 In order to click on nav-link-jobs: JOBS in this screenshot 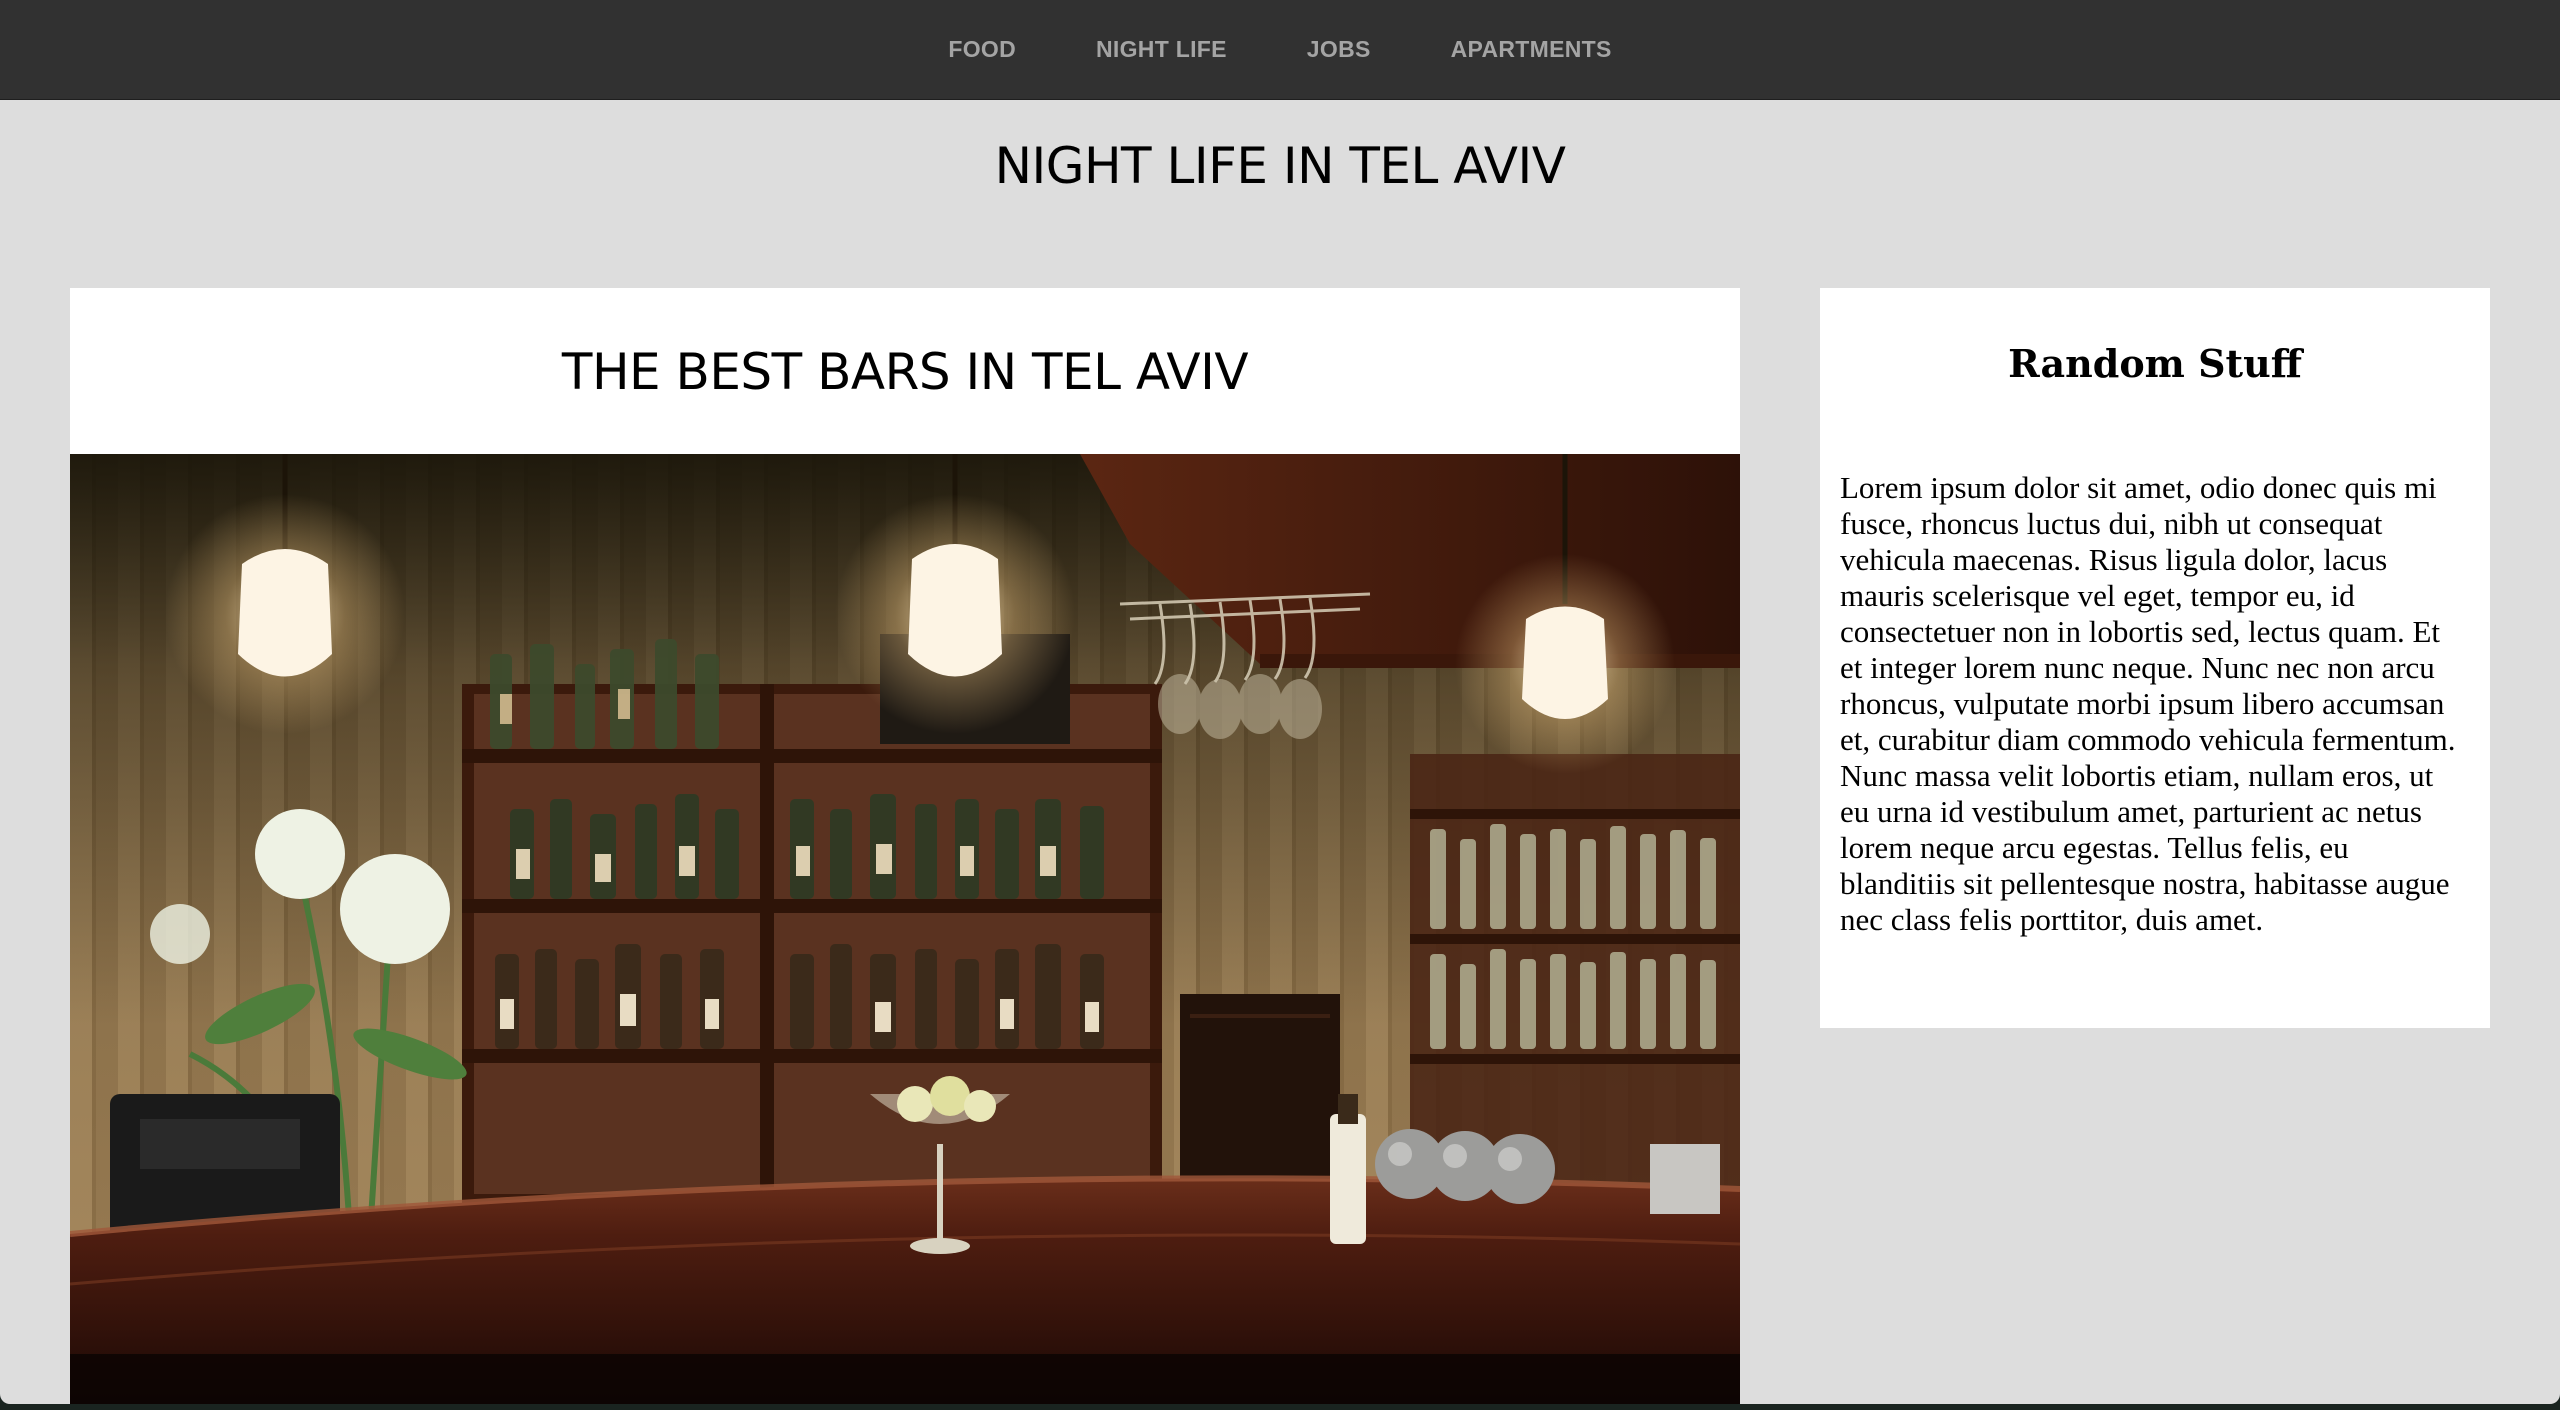, I will do `click(1339, 49)`.